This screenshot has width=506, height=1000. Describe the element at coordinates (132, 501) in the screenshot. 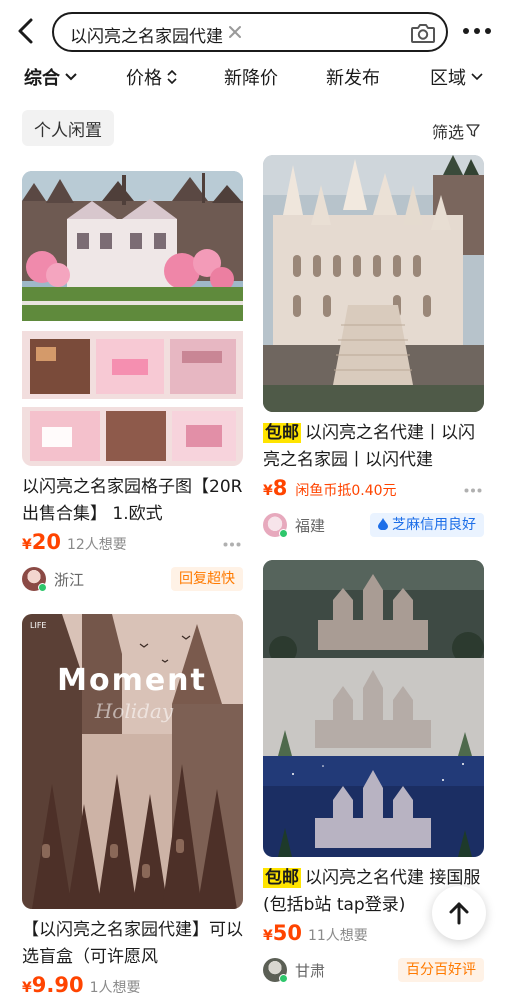

I see `product-title: 以闪亮之名家园格子图【20R出售合集】 1.欧式` at that location.